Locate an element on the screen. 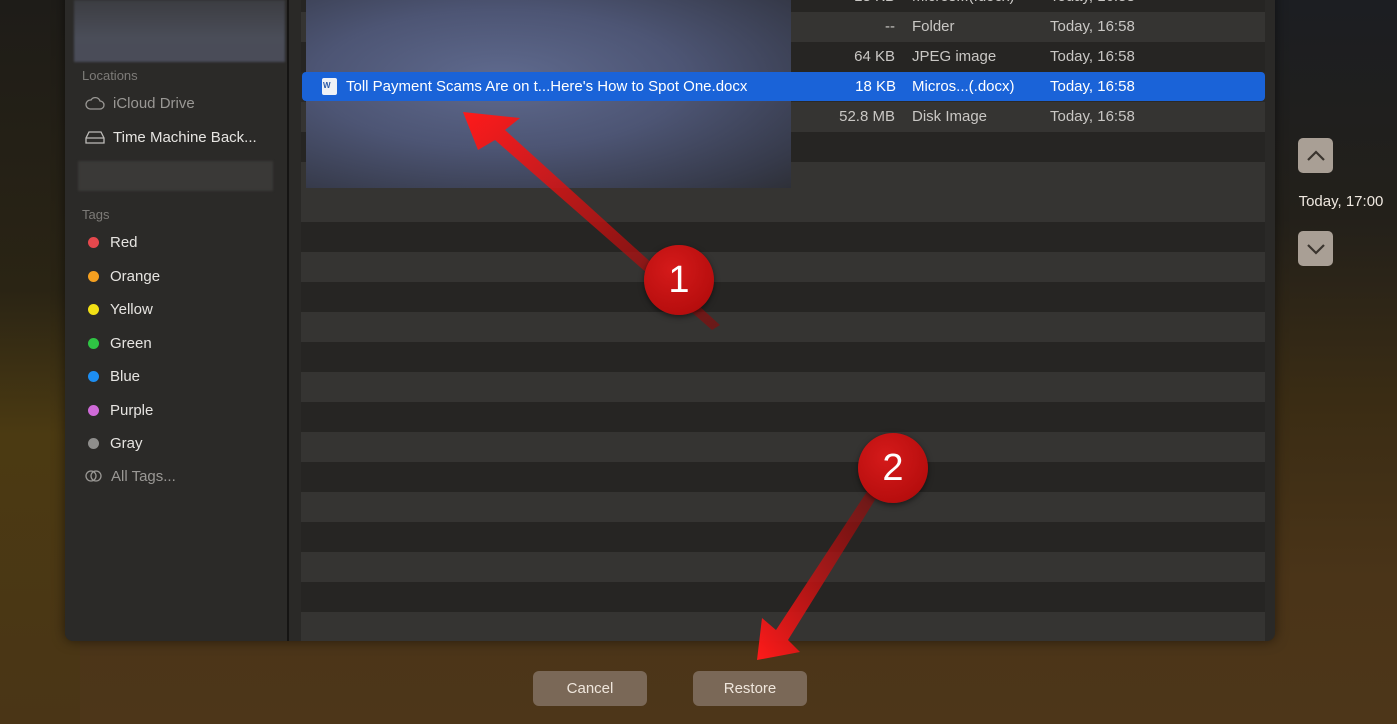 The image size is (1397, 724). sidebar-tag-red: Red is located at coordinates (111, 242).